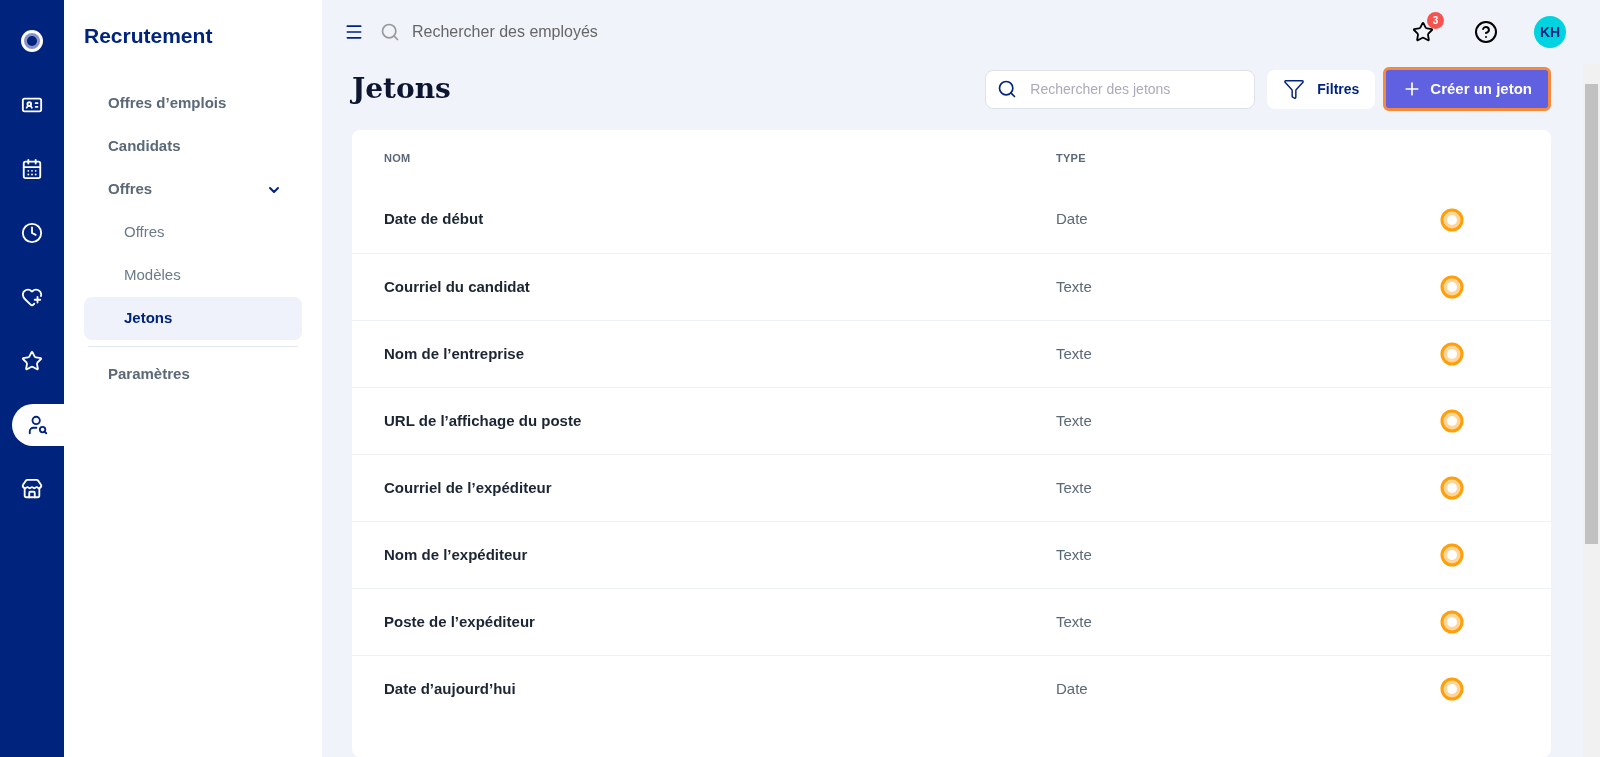 The image size is (1600, 757). What do you see at coordinates (32, 41) in the screenshot?
I see `logo-icon` at bounding box center [32, 41].